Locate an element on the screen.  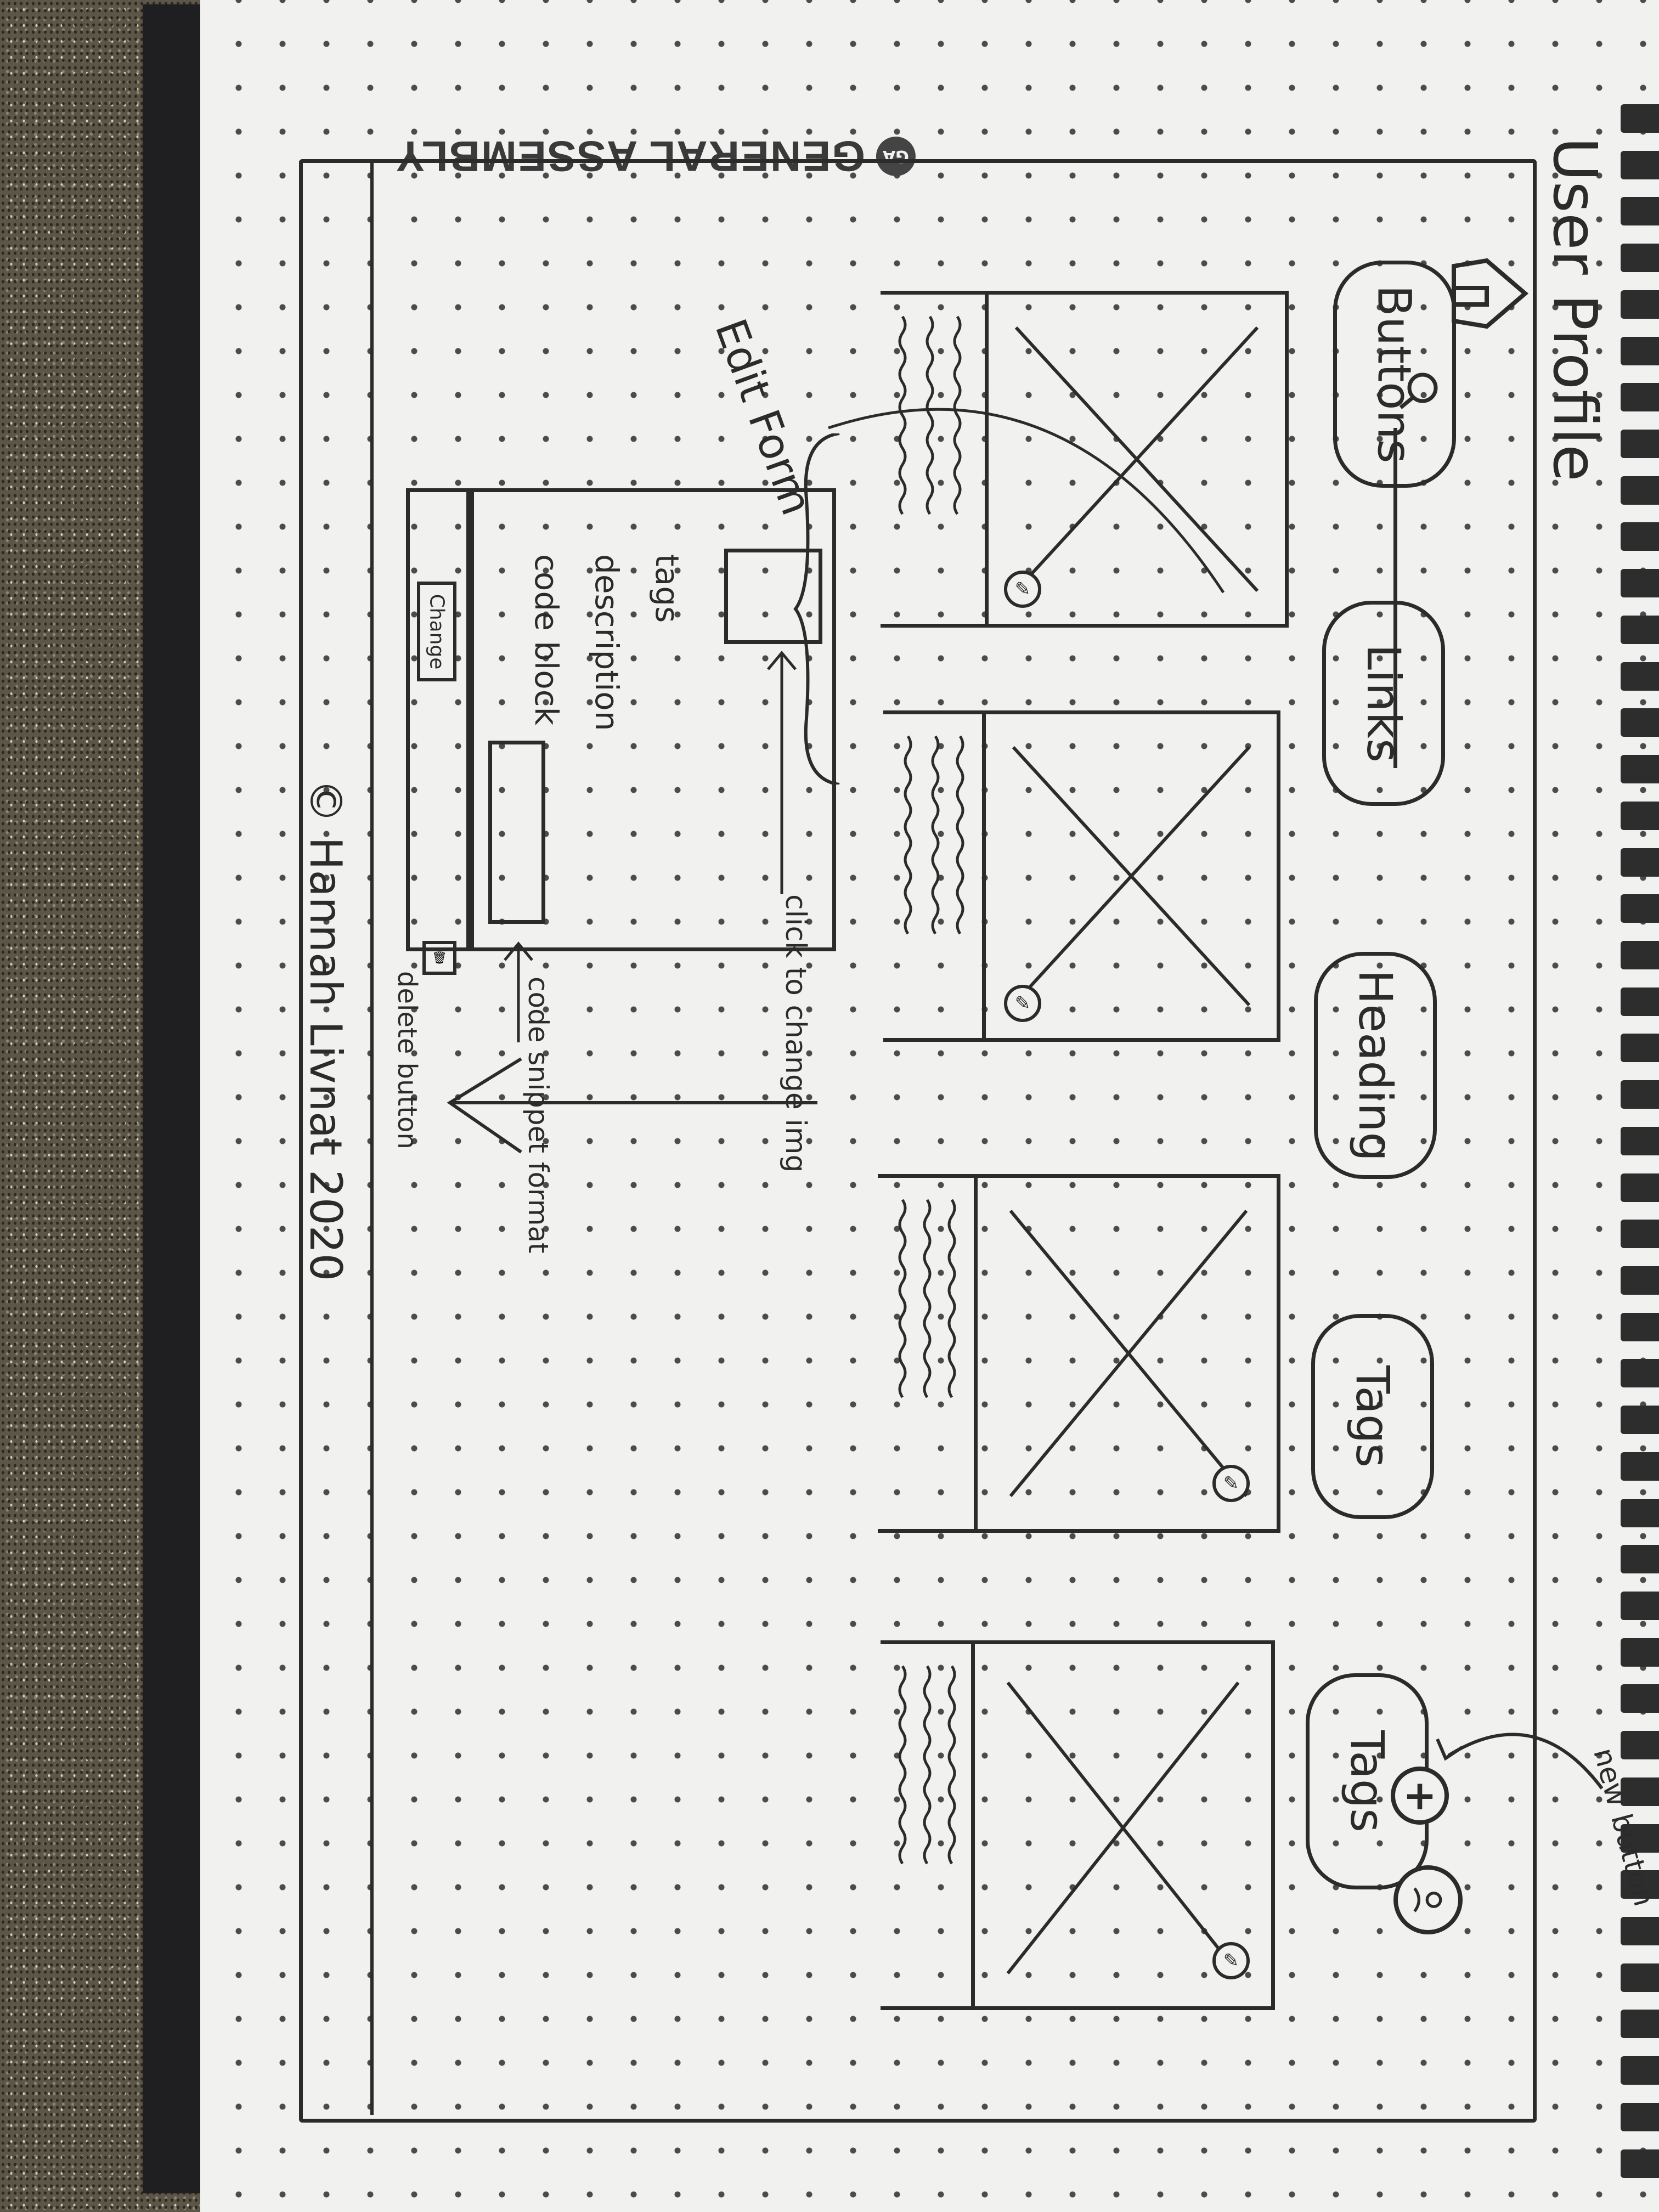
edit-form-image-field is located at coordinates (773, 596).